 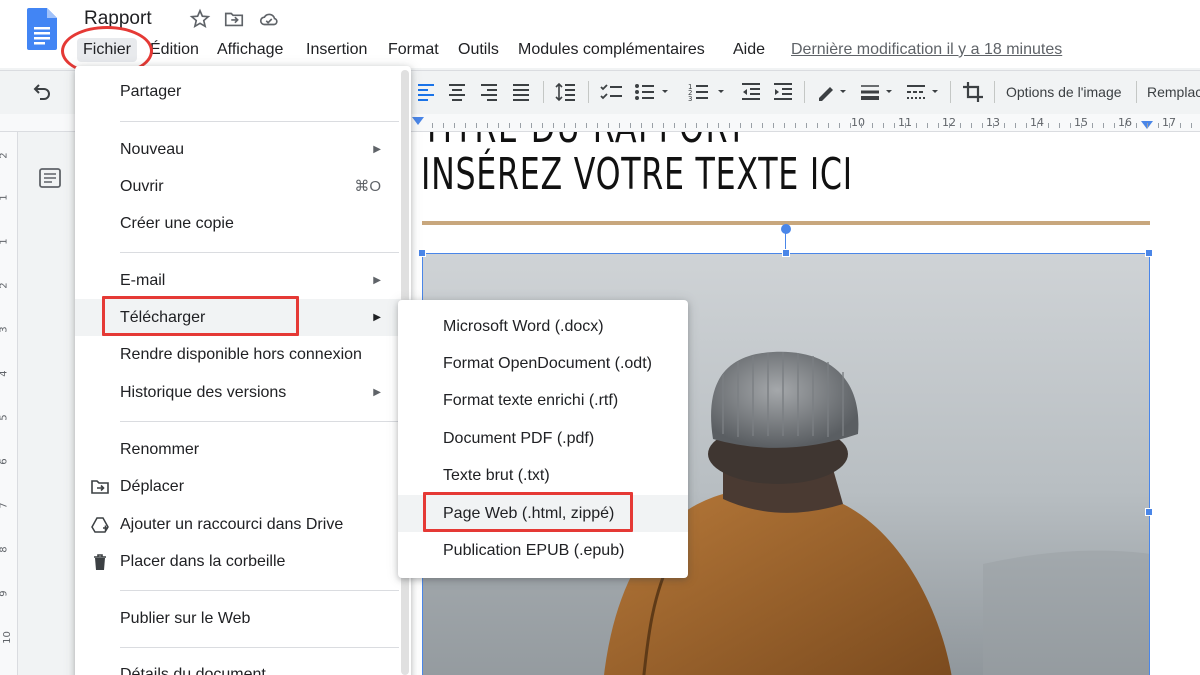 I want to click on decrease-indent-icon, so click(x=751, y=92).